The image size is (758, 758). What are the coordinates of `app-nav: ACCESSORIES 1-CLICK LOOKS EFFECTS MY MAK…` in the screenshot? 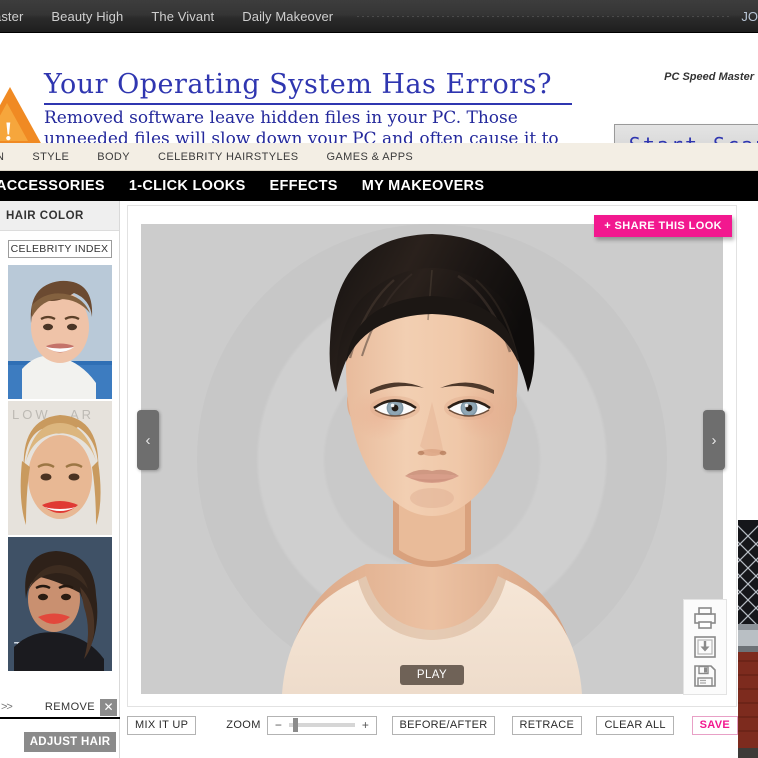 It's located at (379, 186).